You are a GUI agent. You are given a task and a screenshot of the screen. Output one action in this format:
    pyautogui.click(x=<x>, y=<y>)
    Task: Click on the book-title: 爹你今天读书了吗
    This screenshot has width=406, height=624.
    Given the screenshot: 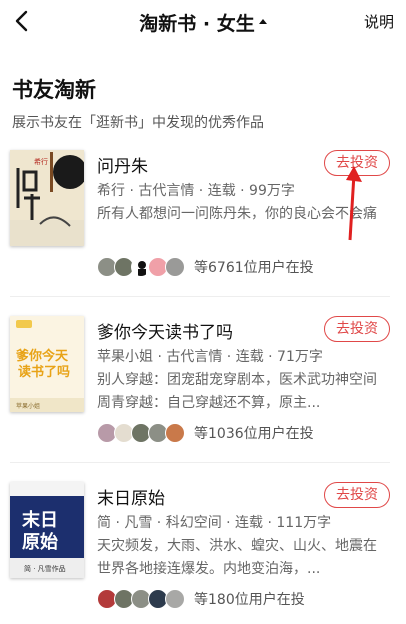 What is the action you would take?
    pyautogui.click(x=165, y=333)
    